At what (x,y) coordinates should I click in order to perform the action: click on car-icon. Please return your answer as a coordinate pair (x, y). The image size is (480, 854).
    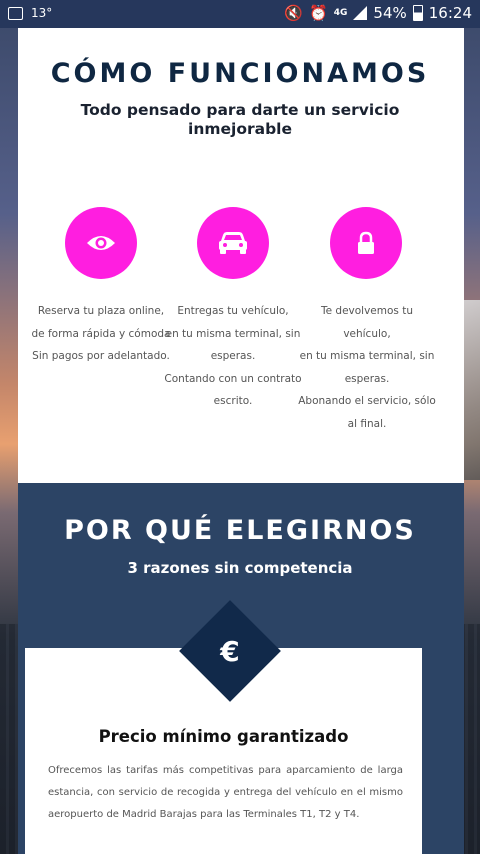
    Looking at the image, I should click on (233, 243).